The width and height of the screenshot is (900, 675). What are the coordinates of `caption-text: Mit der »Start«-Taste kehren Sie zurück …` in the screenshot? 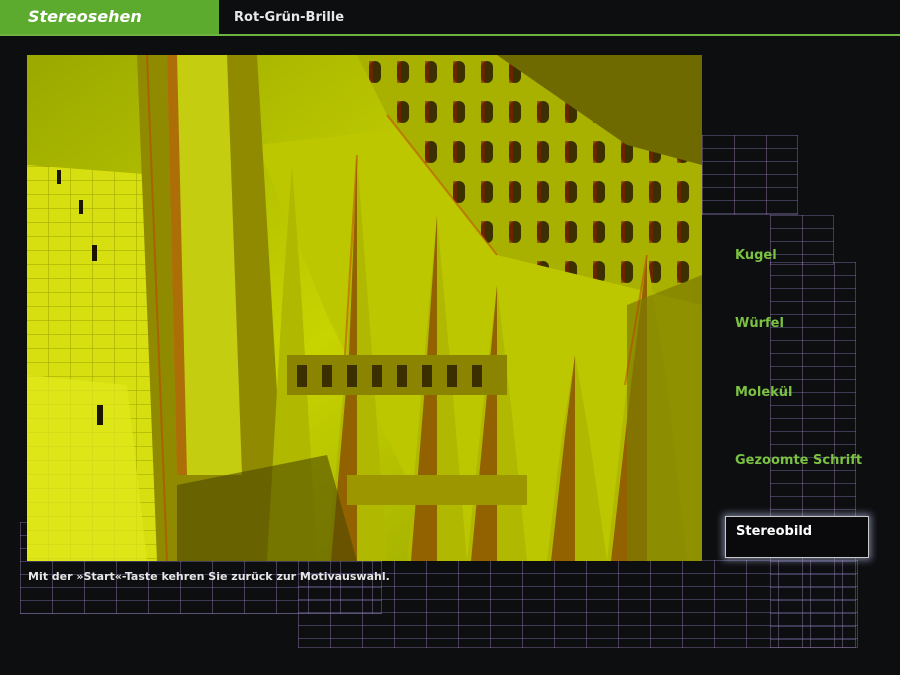 It's located at (209, 576).